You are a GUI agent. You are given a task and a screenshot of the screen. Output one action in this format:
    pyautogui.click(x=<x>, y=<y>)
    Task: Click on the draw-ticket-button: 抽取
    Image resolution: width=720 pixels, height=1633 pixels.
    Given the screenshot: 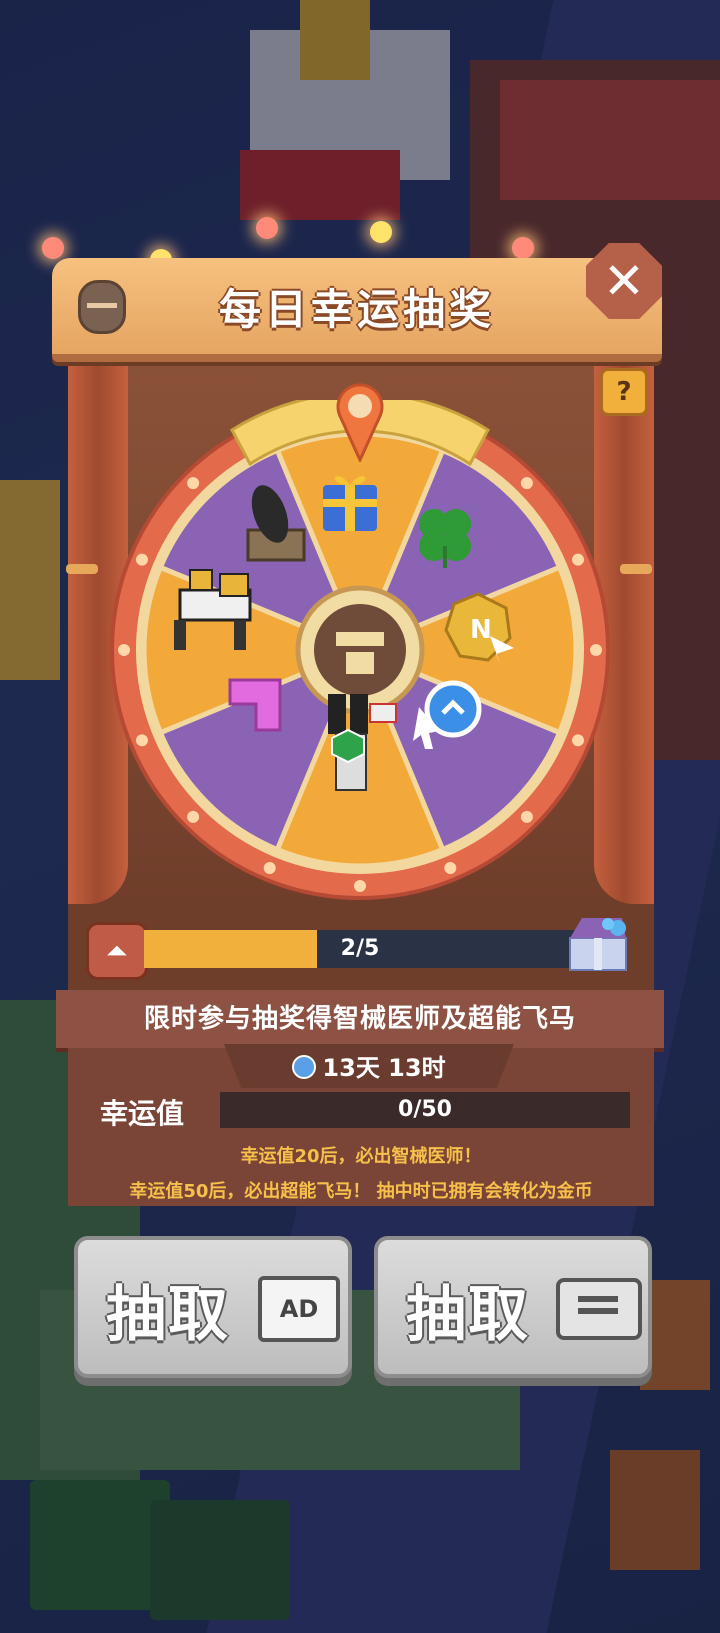 What is the action you would take?
    pyautogui.click(x=513, y=1307)
    